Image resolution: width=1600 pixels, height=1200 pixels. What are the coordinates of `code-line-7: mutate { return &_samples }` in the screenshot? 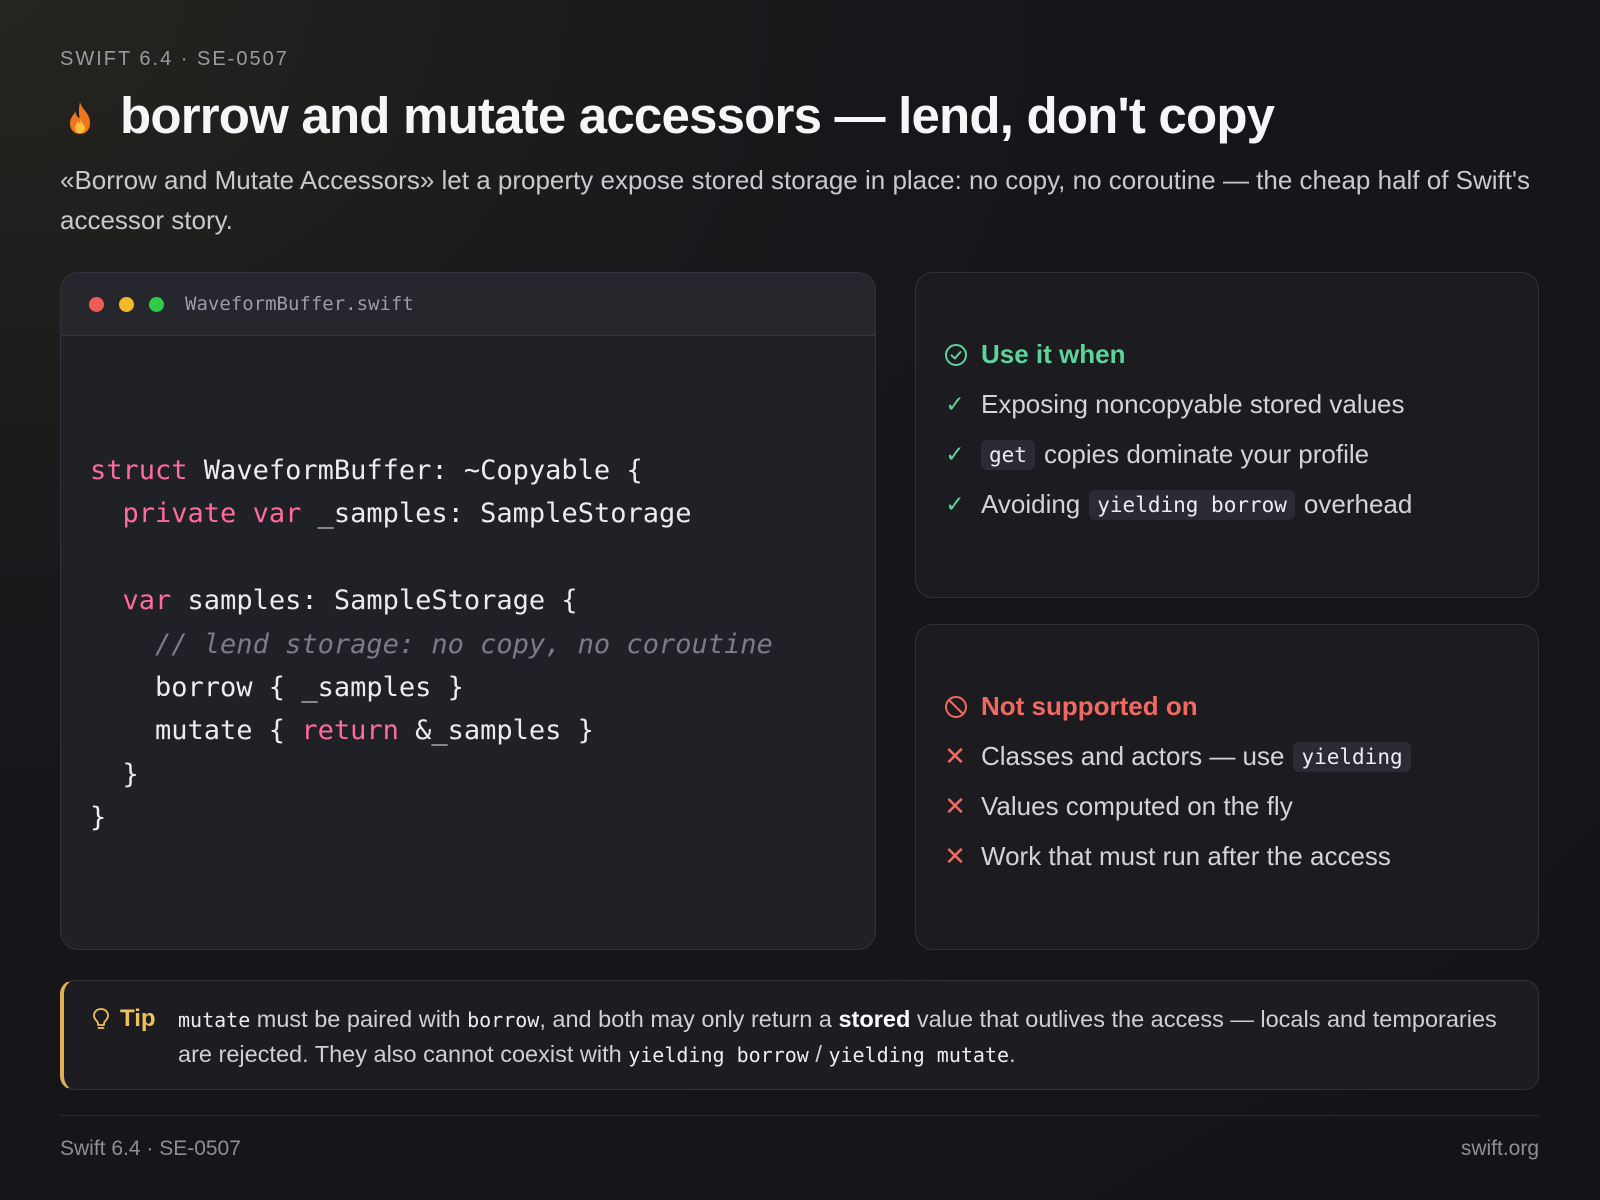 It's located at (342, 730).